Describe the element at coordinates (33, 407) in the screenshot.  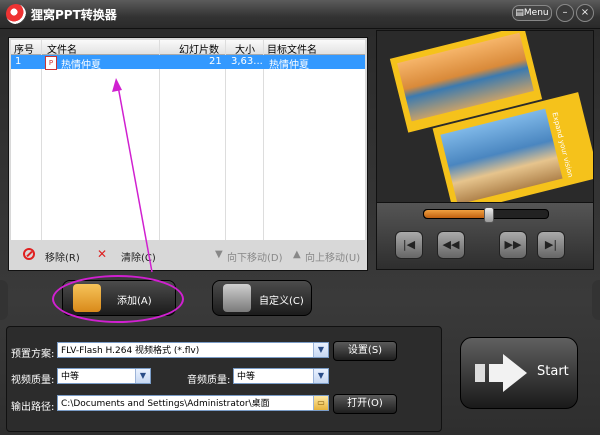
I see `output-path-label: 输出路径:` at that location.